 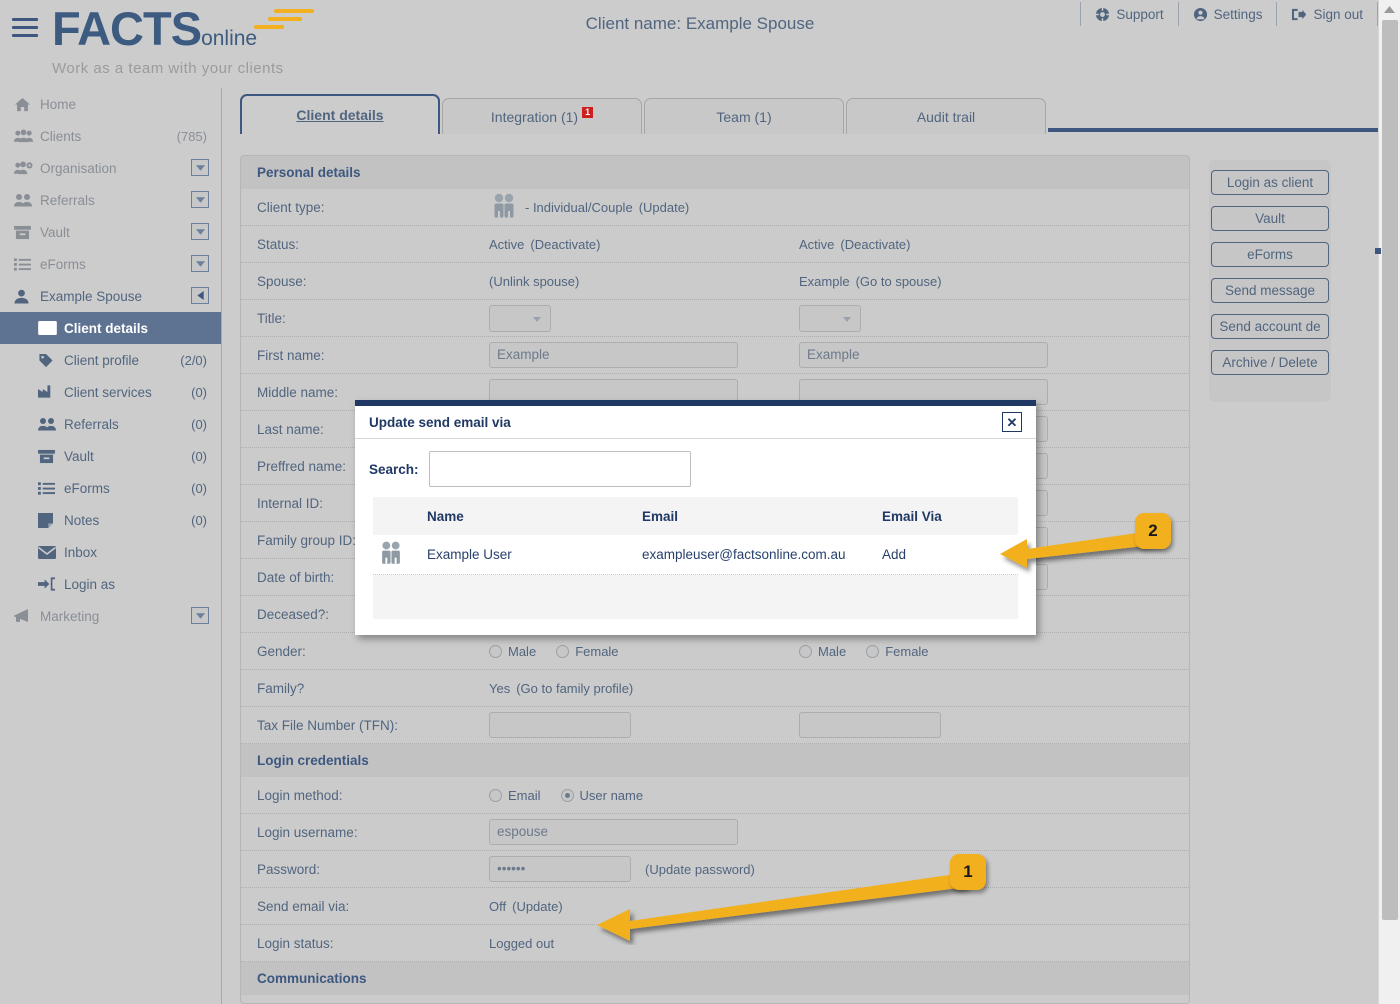 What do you see at coordinates (560, 725) in the screenshot?
I see `tfn-input` at bounding box center [560, 725].